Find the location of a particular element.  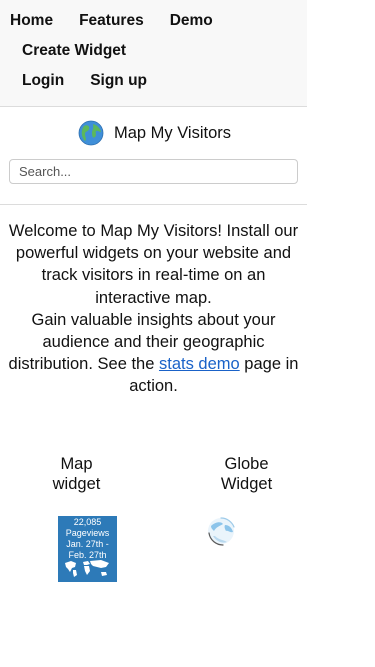

nav-create-widget-link: Create Widget is located at coordinates (74, 51).